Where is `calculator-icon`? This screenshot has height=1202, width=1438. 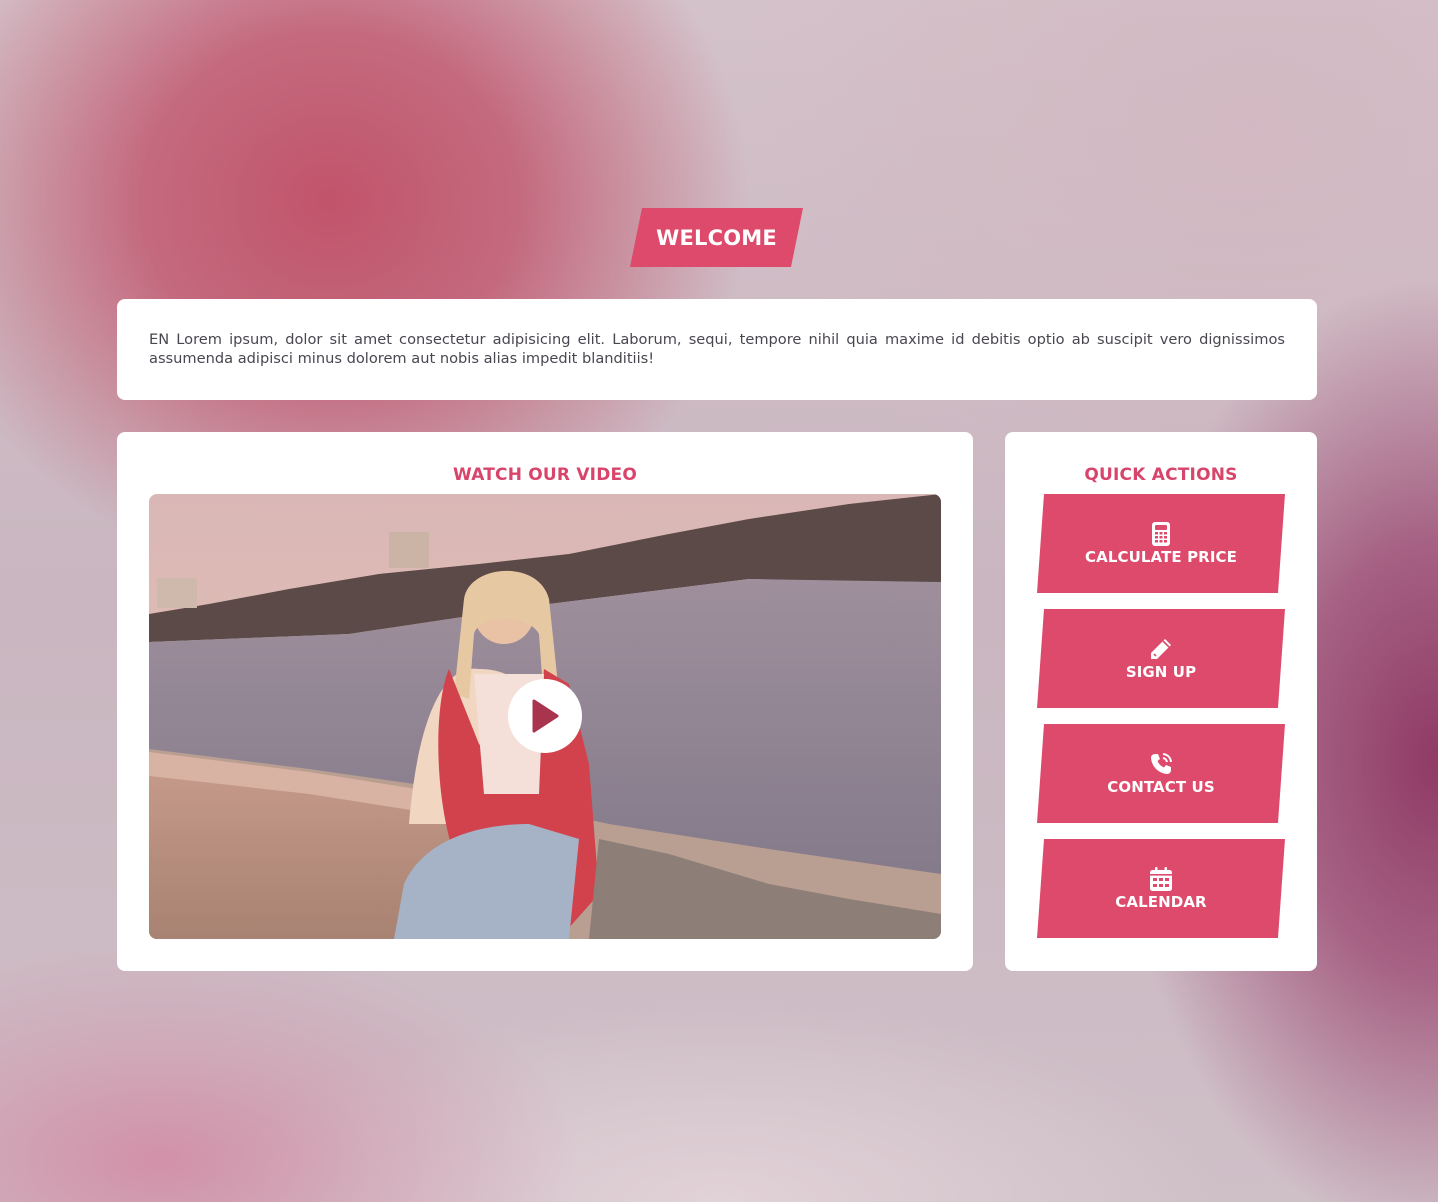 calculator-icon is located at coordinates (1161, 534).